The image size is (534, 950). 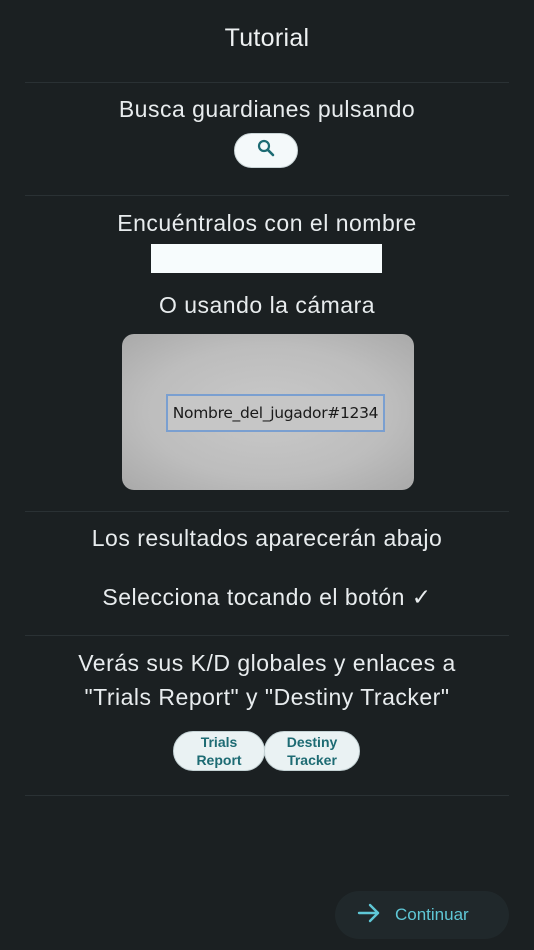 I want to click on links-step-text-line1: Verás sus K/D globales y enlaces a, so click(x=267, y=663).